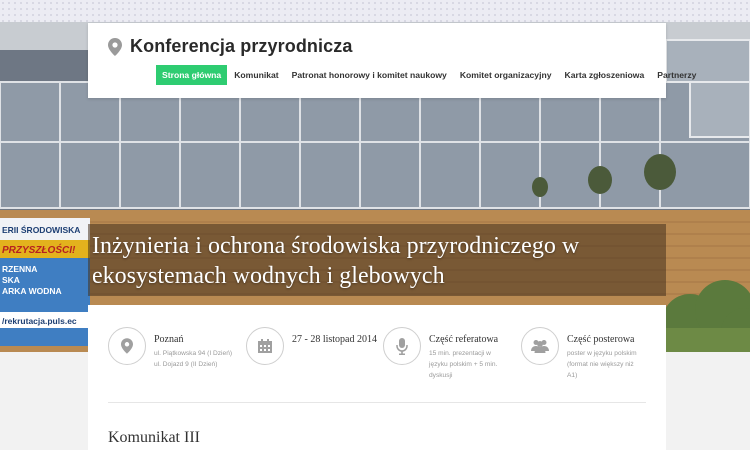  Describe the element at coordinates (256, 75) in the screenshot. I see `nav-komunikat: Komunikat` at that location.